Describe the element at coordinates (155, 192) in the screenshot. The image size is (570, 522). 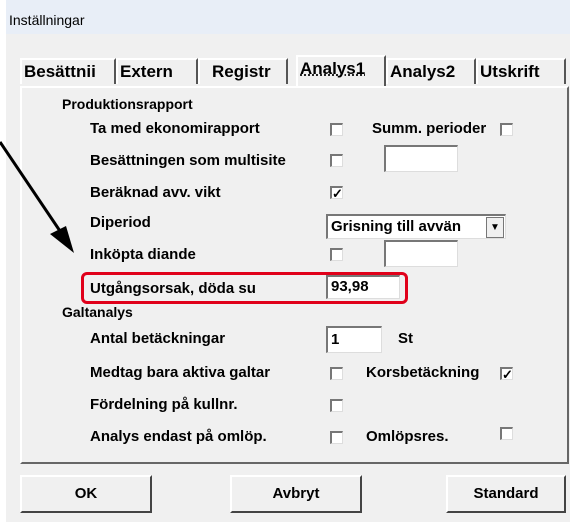
I see `vikt-label: Beräknad avv. vikt` at that location.